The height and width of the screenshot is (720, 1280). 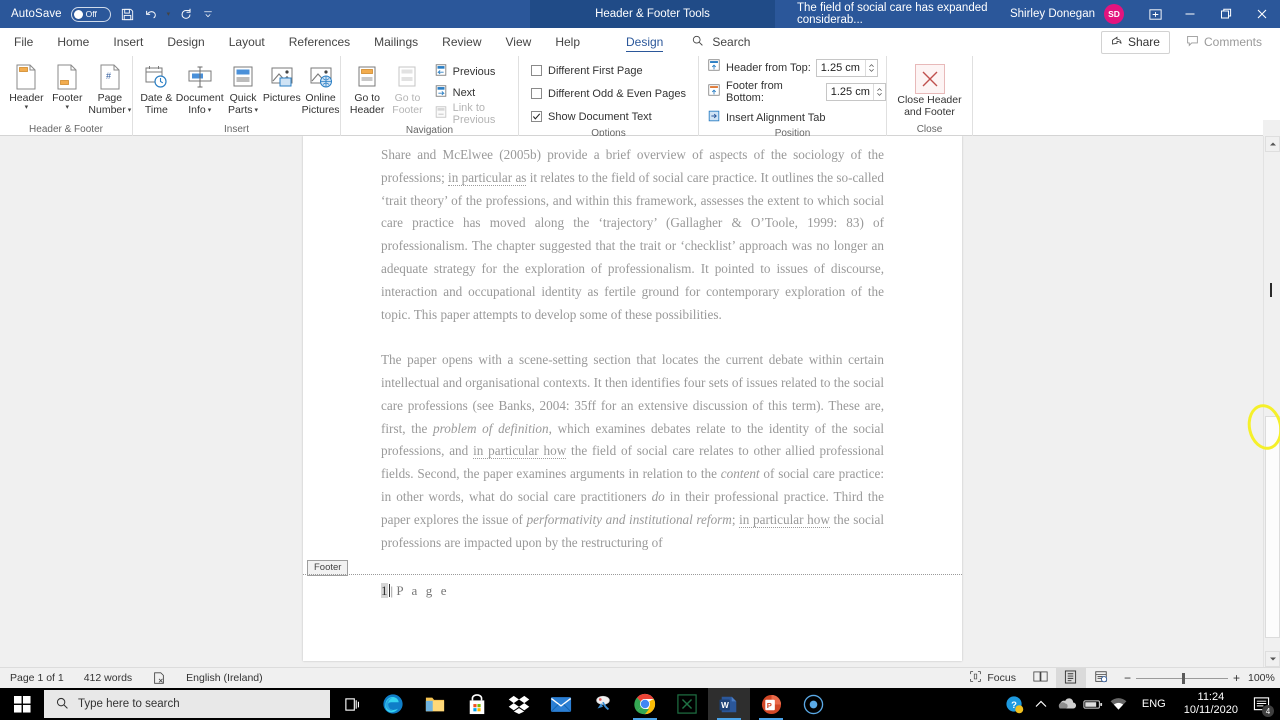 What do you see at coordinates (128, 42) in the screenshot?
I see `tab-insert: Insert` at bounding box center [128, 42].